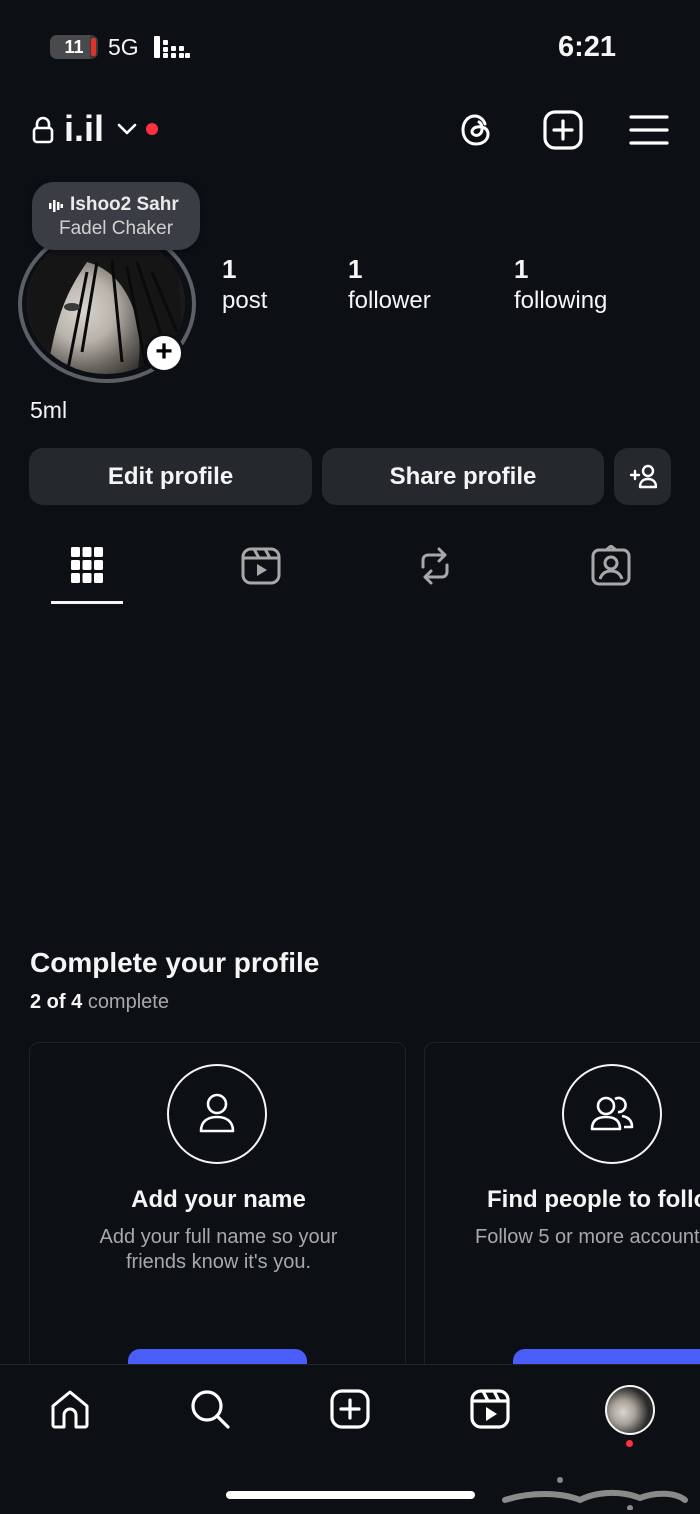 The width and height of the screenshot is (700, 1514). I want to click on active-tab-indicator, so click(87, 602).